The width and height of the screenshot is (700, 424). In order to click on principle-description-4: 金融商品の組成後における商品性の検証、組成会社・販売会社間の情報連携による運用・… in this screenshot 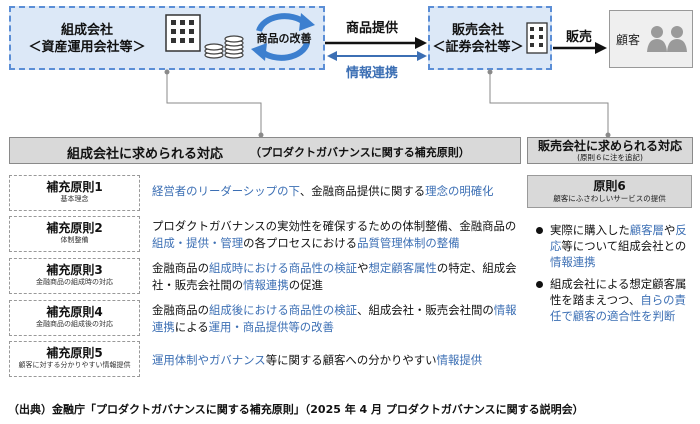, I will do `click(337, 319)`.